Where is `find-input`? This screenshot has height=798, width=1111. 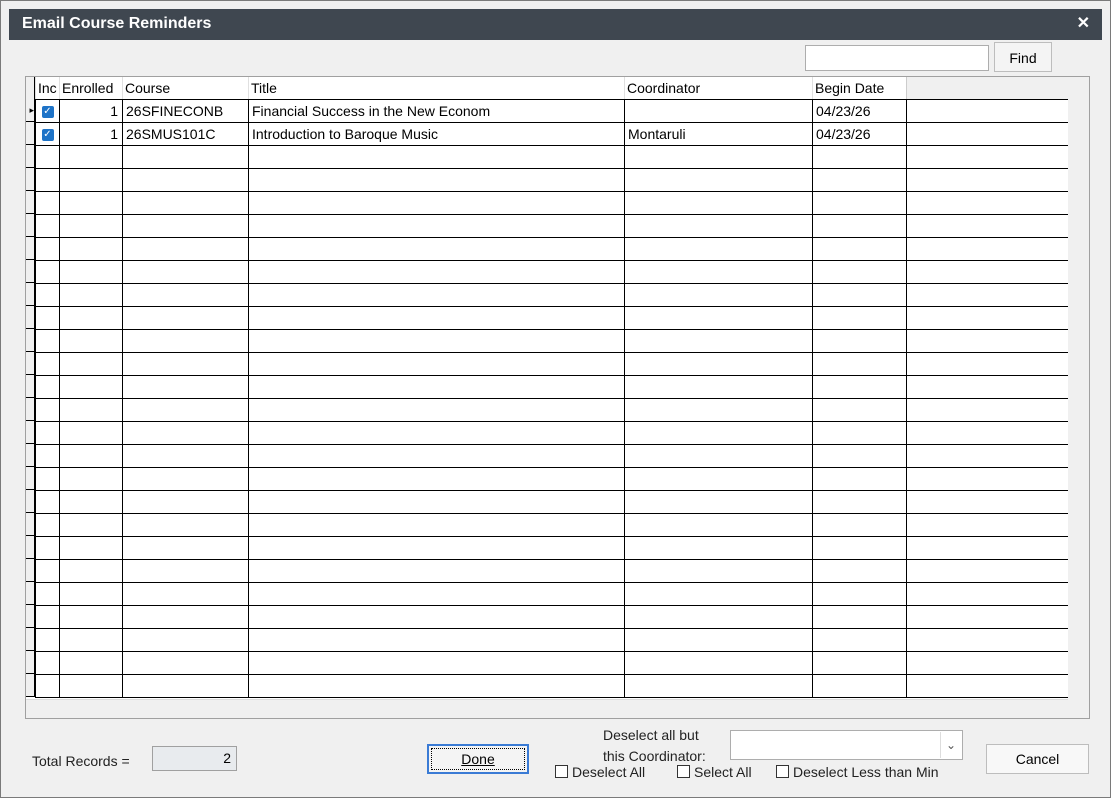
find-input is located at coordinates (897, 58).